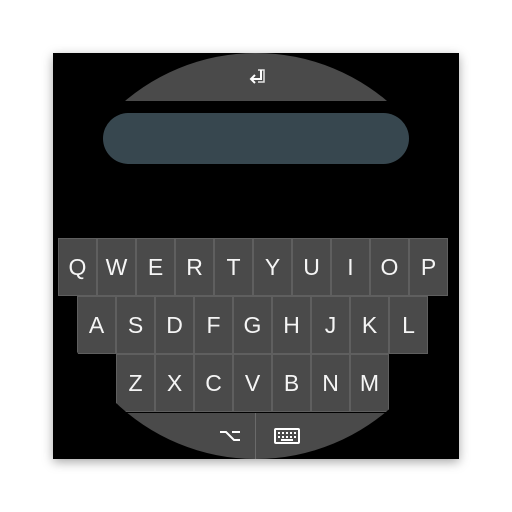 Image resolution: width=512 pixels, height=512 pixels. What do you see at coordinates (135, 325) in the screenshot?
I see `key-s: S` at bounding box center [135, 325].